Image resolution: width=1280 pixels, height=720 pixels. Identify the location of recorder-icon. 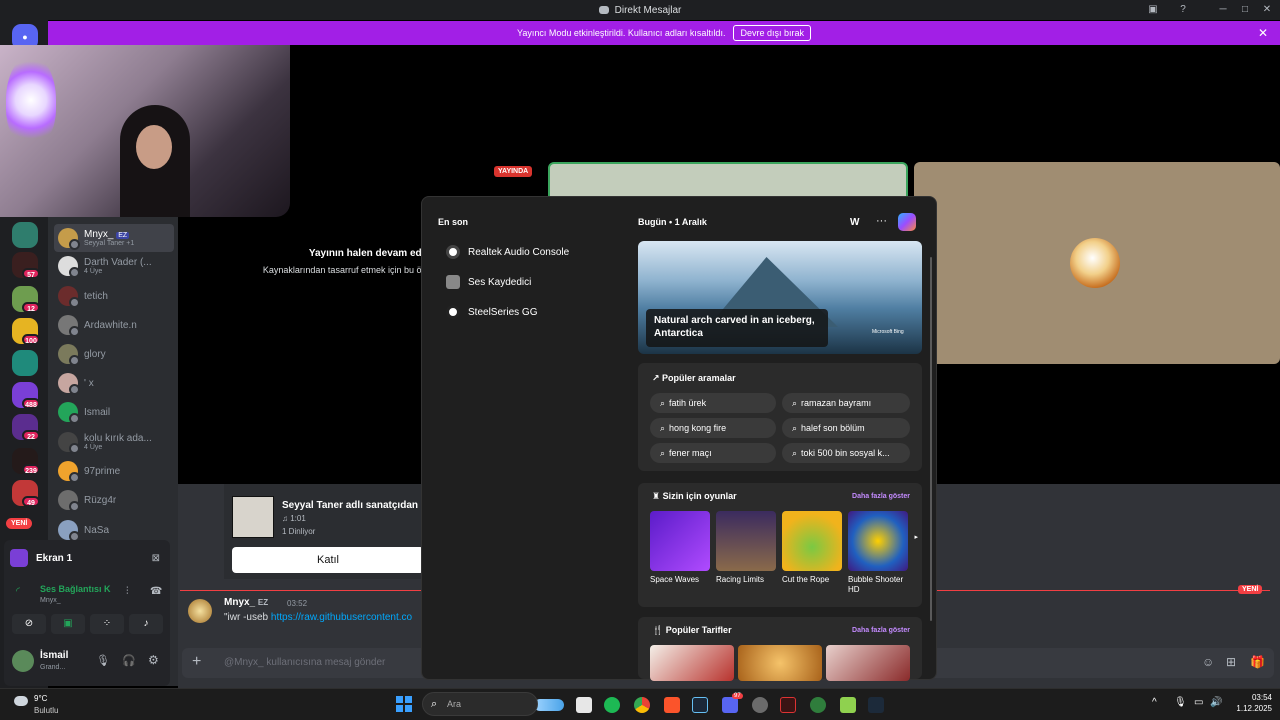
(453, 282).